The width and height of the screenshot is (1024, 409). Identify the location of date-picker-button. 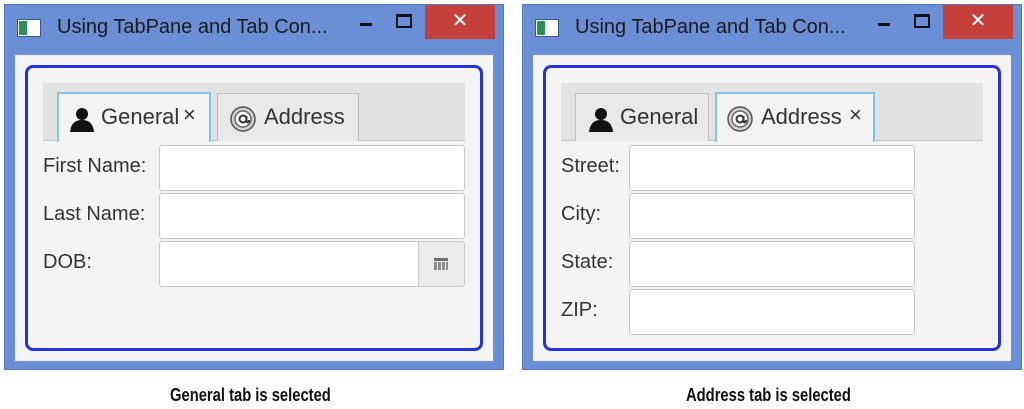
(441, 264).